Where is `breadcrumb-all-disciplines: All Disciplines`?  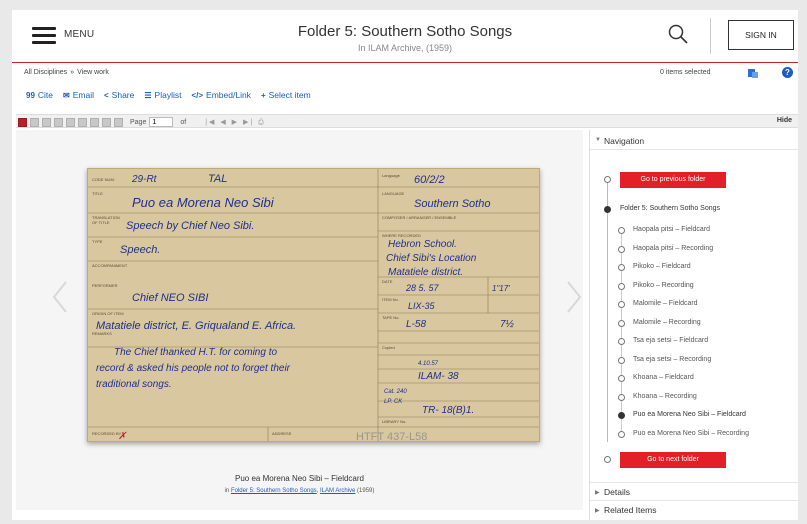
breadcrumb-all-disciplines: All Disciplines is located at coordinates (45, 72).